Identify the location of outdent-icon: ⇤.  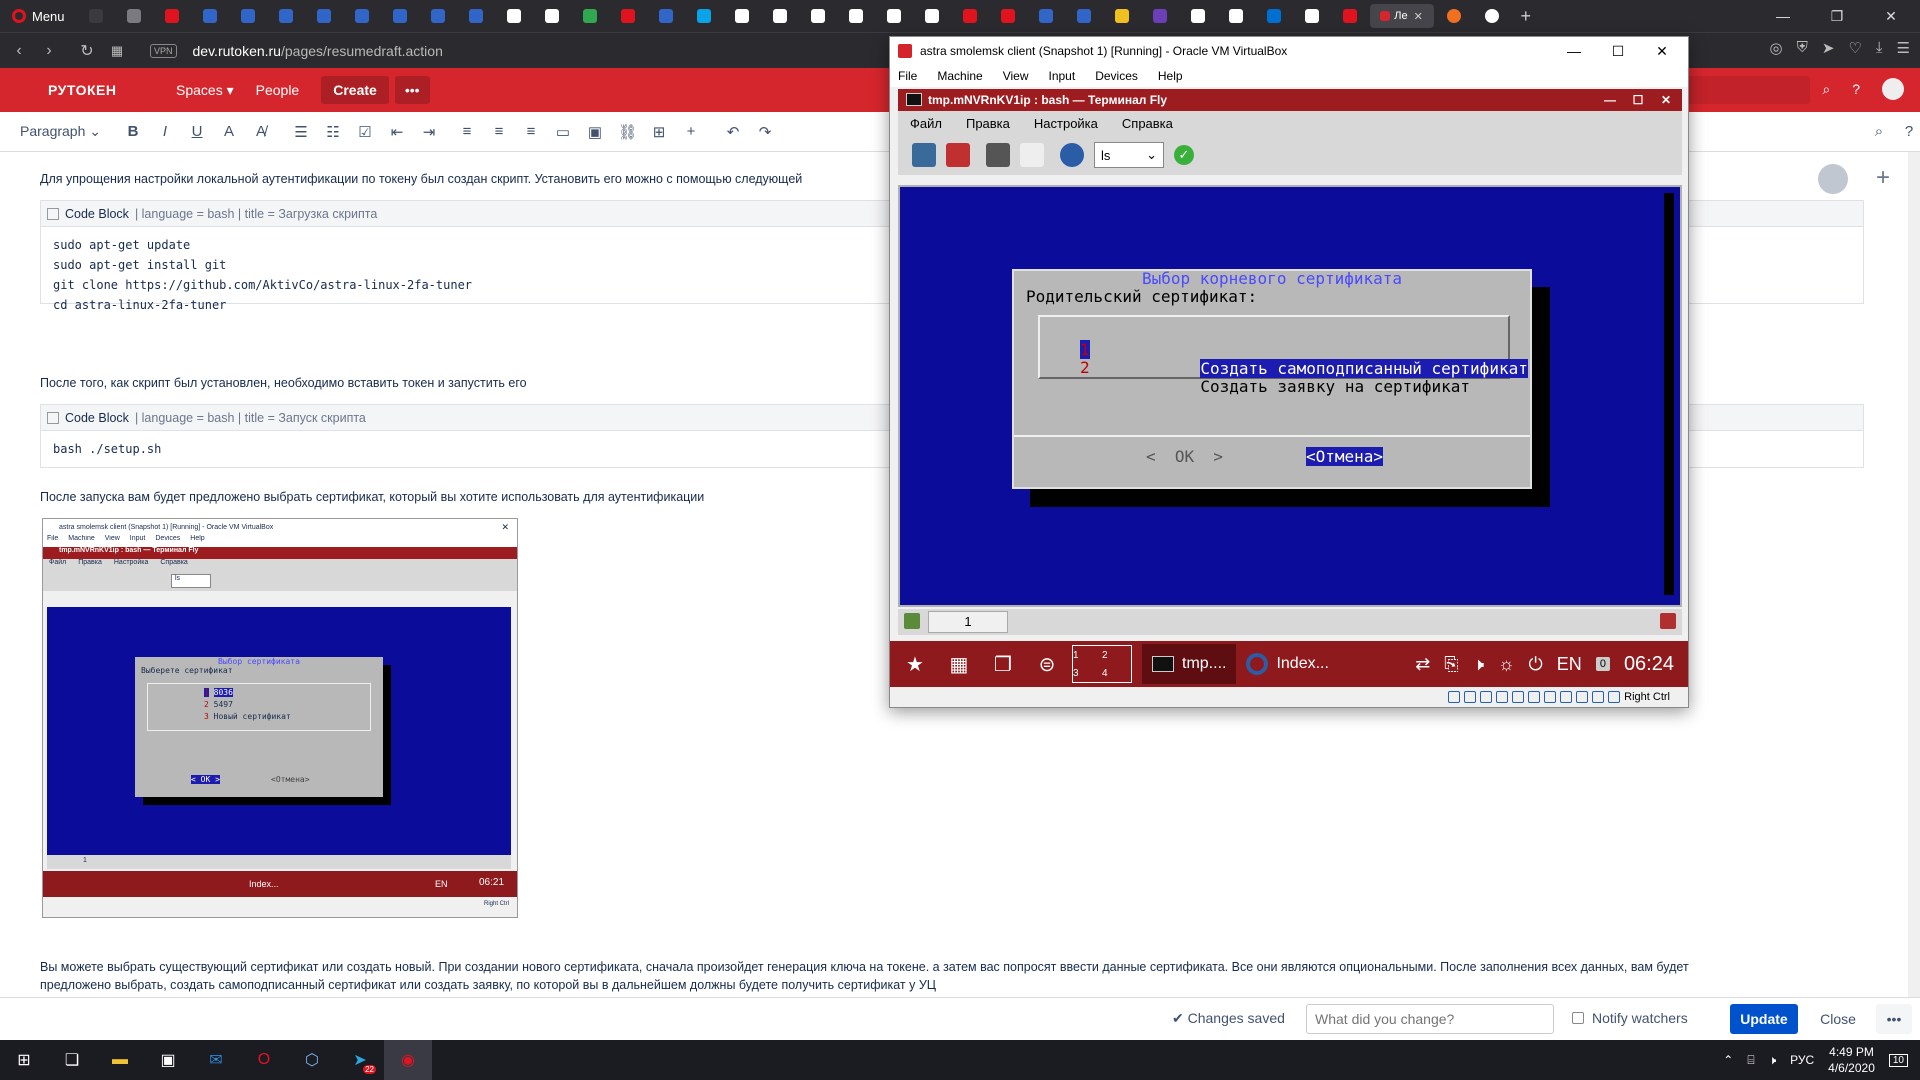
(397, 132).